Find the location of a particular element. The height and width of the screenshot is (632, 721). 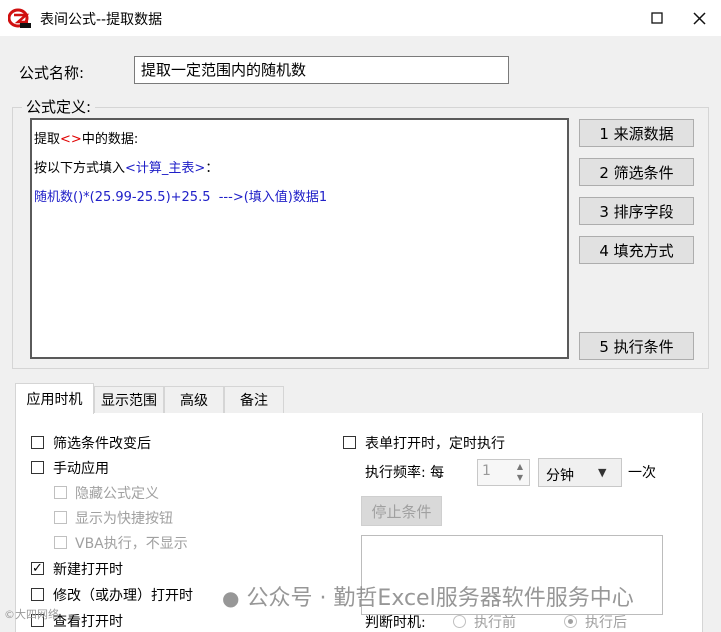

frequency-suffix: 一次 is located at coordinates (642, 473).